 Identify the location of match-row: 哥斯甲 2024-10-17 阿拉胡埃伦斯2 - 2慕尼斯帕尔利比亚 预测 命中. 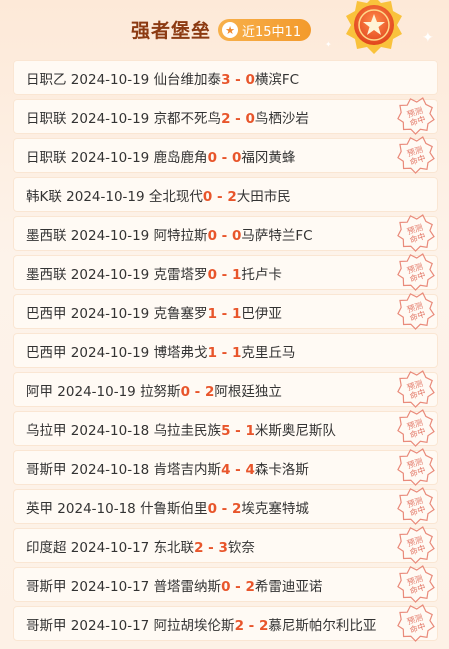
(225, 623).